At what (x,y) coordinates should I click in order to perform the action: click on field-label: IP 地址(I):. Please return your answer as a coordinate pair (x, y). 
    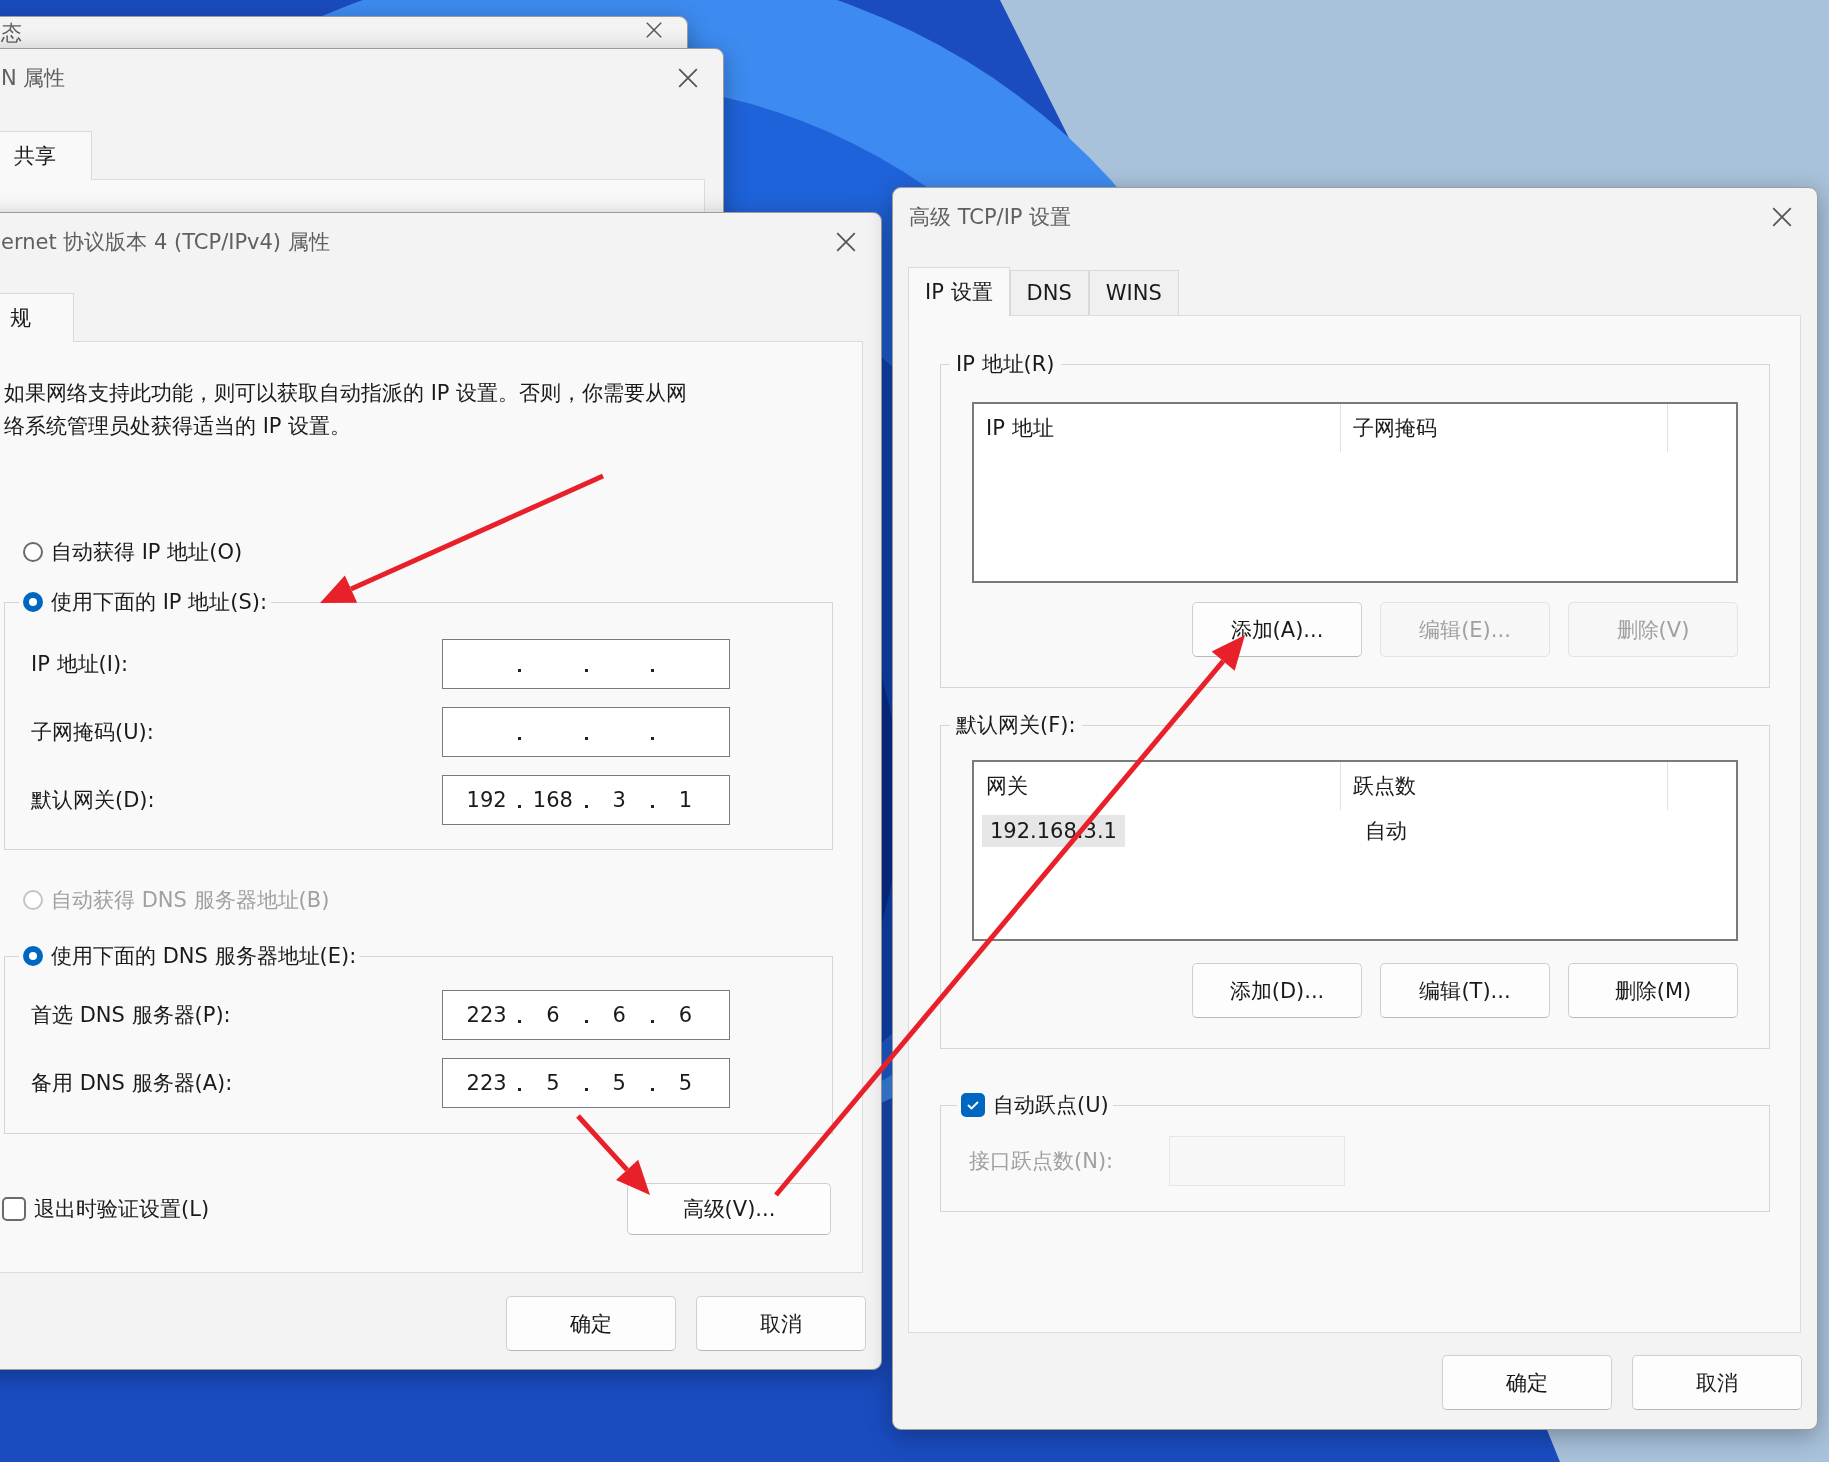
    Looking at the image, I should click on (80, 664).